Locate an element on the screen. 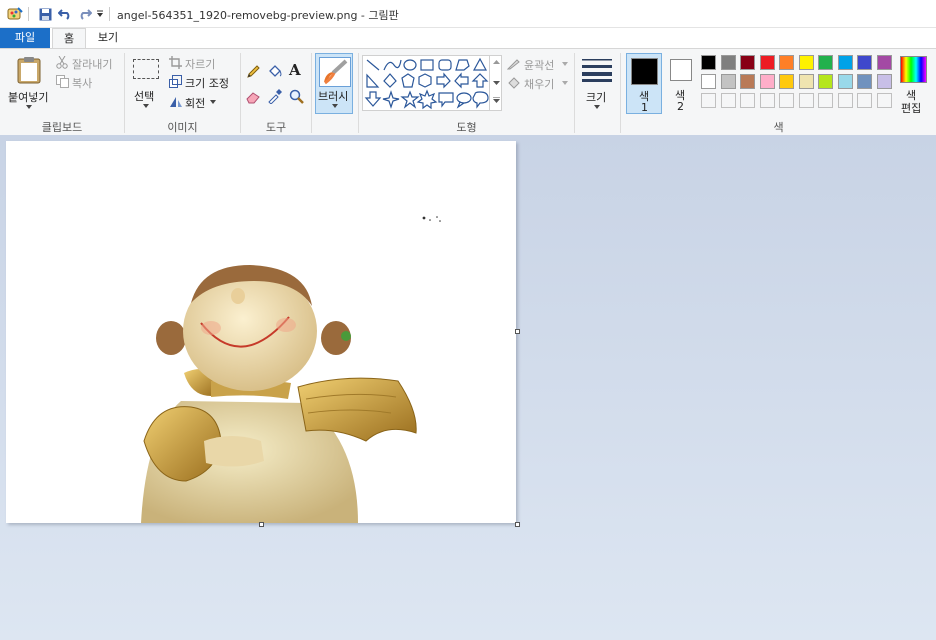  copy-icon is located at coordinates (62, 81).